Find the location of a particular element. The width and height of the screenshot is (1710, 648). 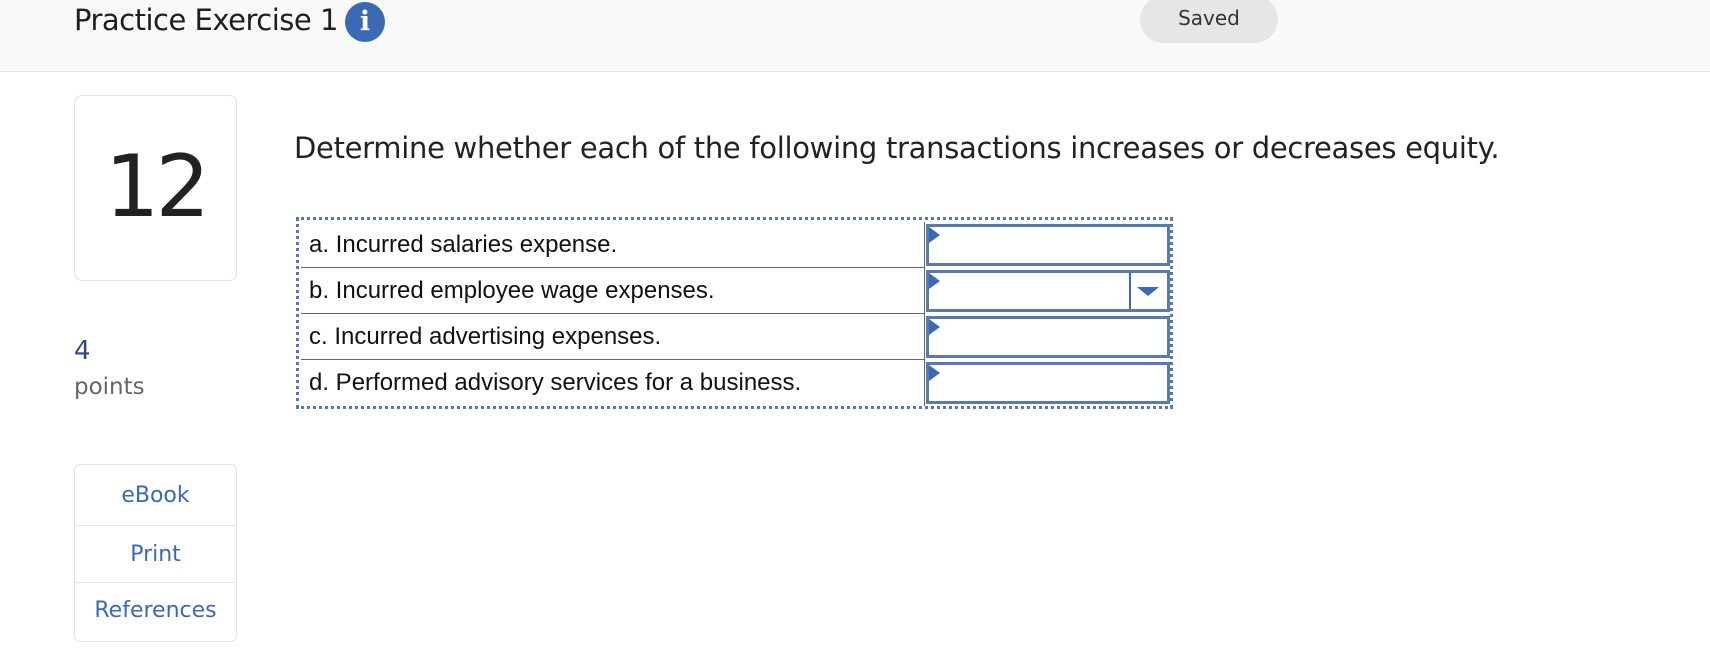

transaction-label: c. Incurred advertising expenses. is located at coordinates (613, 337).